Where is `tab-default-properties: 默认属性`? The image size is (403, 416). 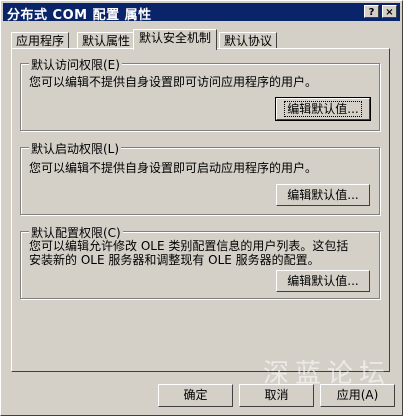
tab-default-properties: 默认属性 is located at coordinates (106, 40).